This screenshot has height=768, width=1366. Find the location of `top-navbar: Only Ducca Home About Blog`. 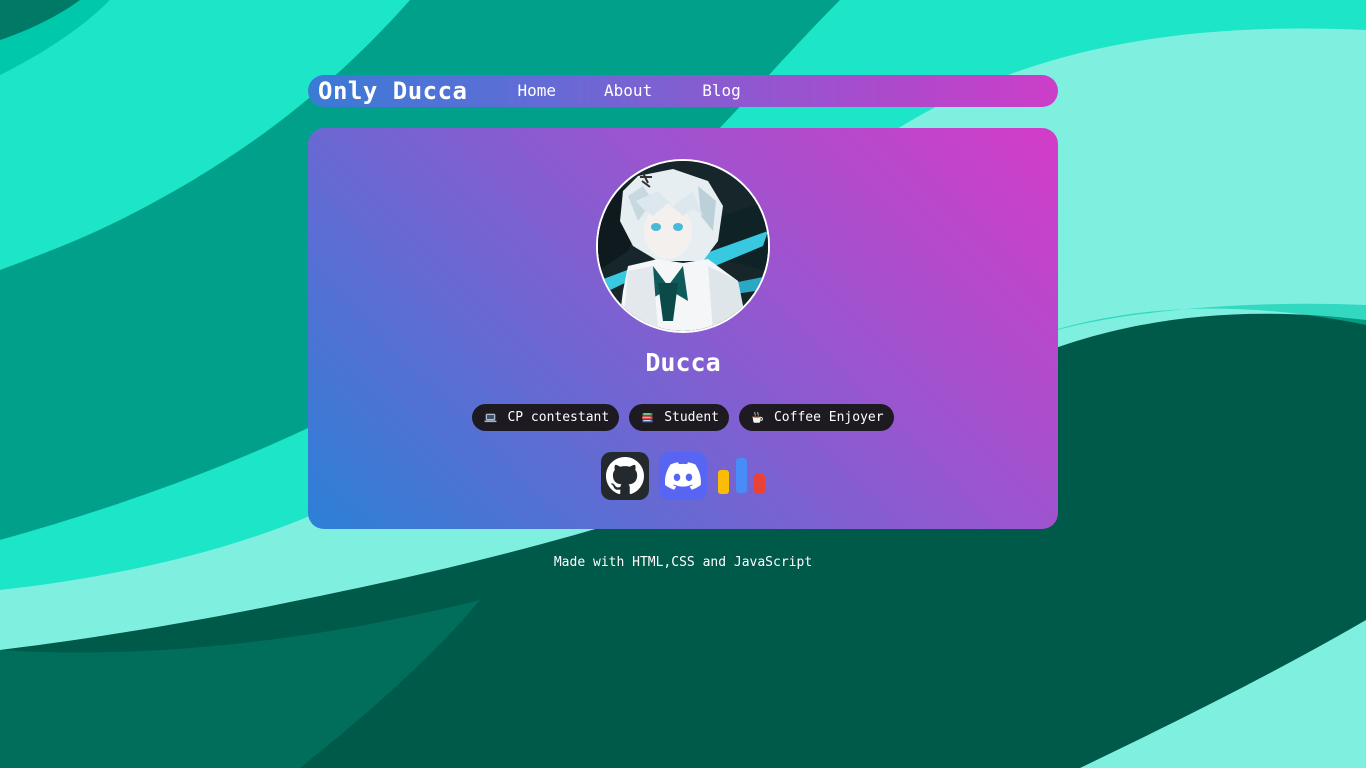

top-navbar: Only Ducca Home About Blog is located at coordinates (683, 91).